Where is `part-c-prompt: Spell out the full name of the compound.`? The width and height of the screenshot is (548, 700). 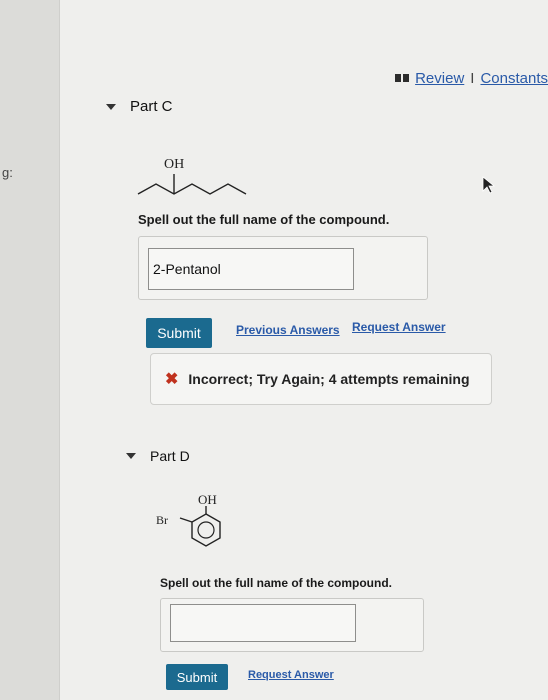
part-c-prompt: Spell out the full name of the compound. is located at coordinates (264, 219).